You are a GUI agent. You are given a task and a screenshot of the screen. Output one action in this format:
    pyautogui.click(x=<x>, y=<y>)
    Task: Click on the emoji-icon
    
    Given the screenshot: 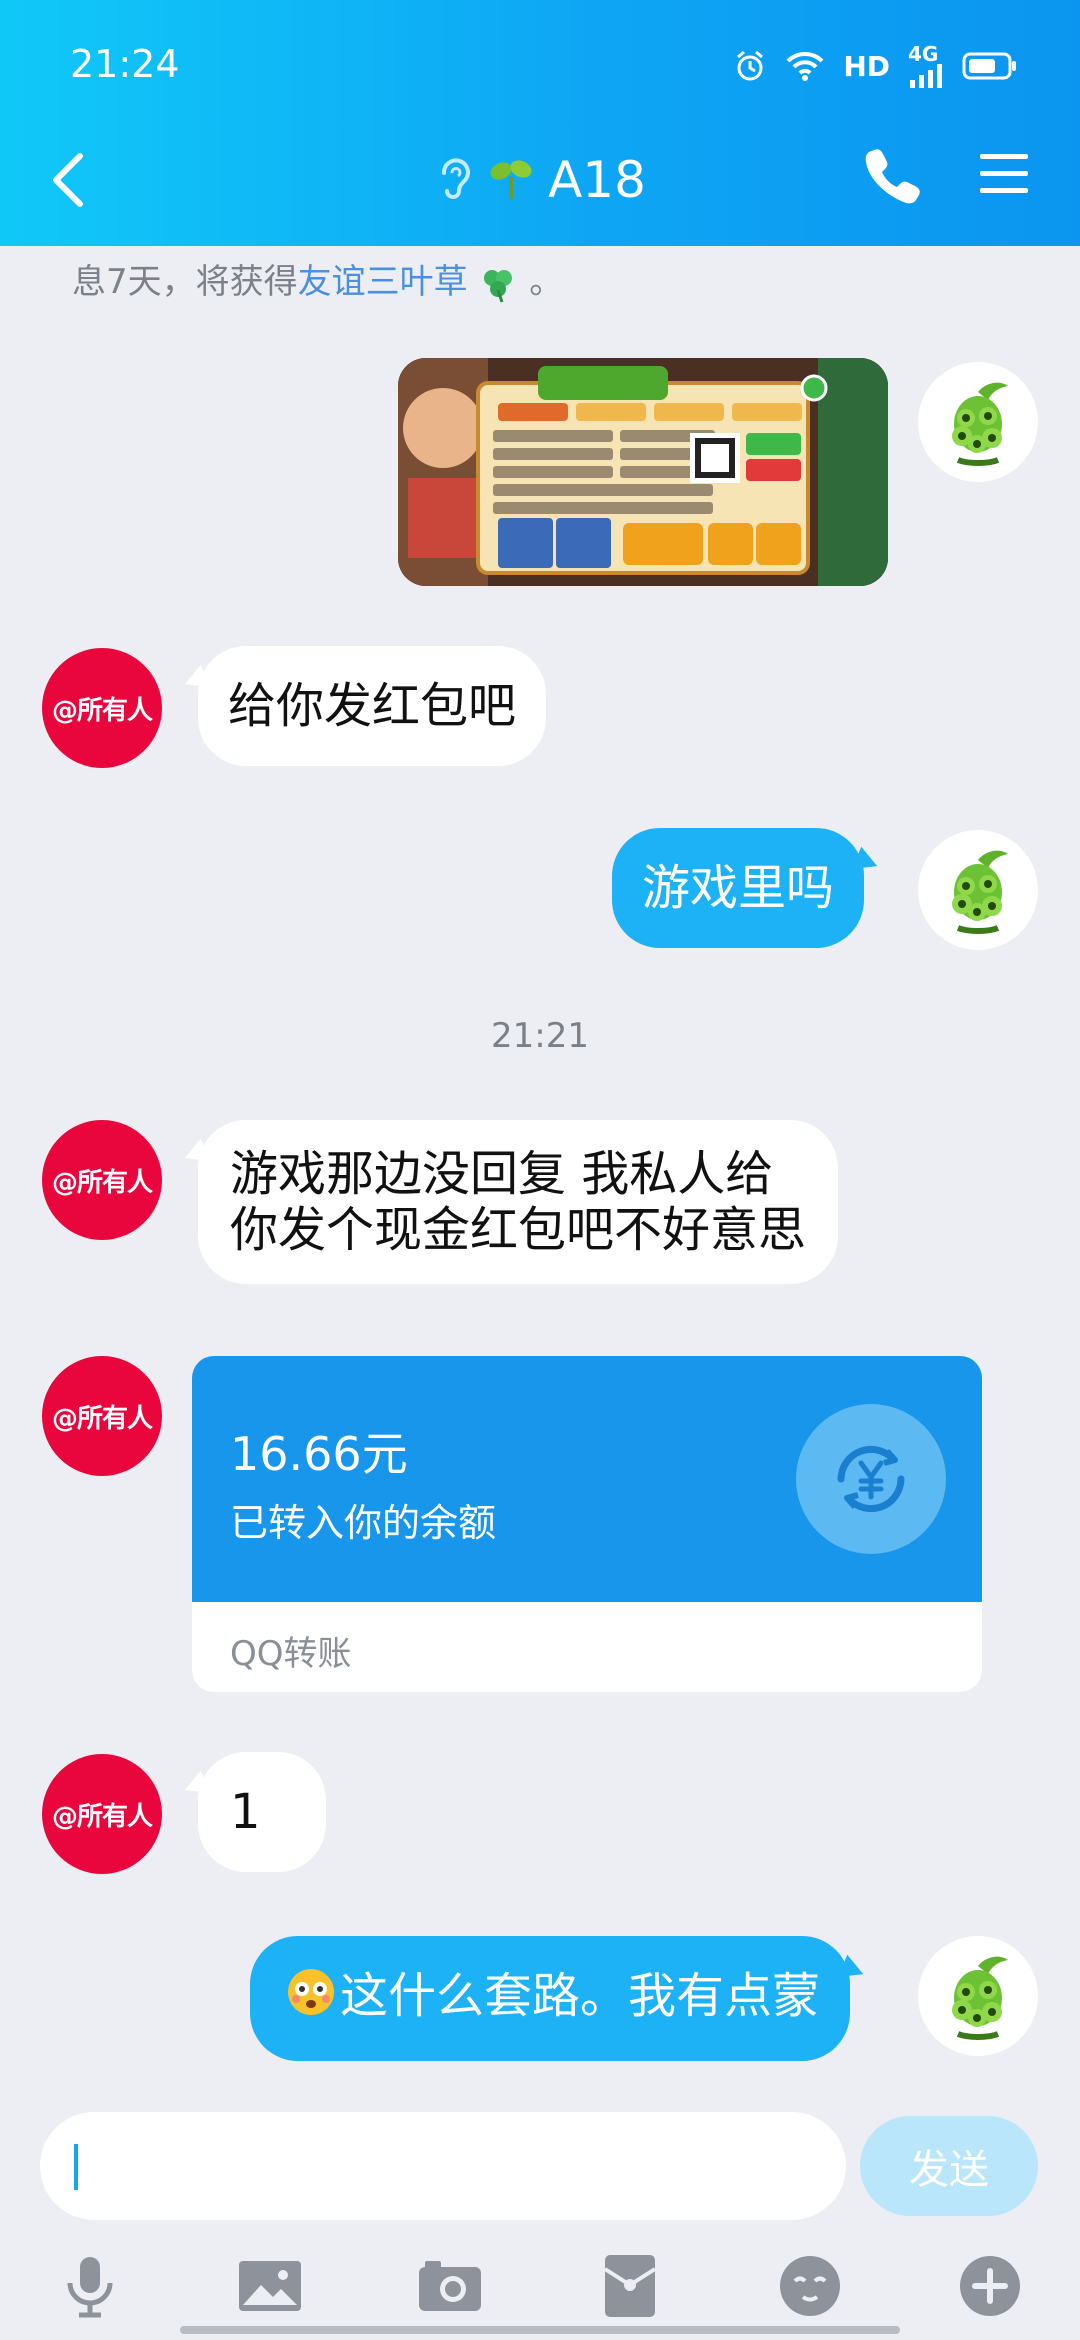 What is the action you would take?
    pyautogui.click(x=810, y=2286)
    